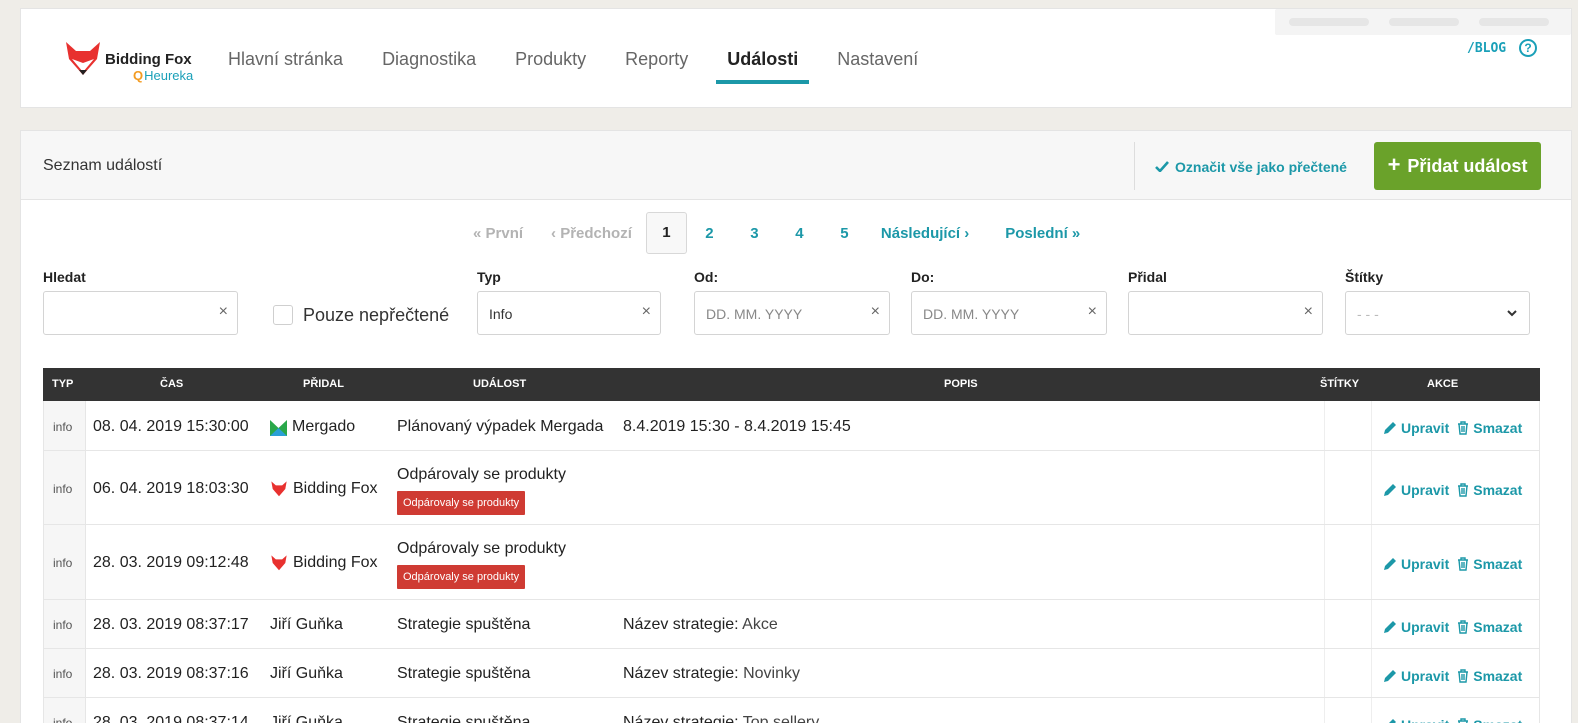  Describe the element at coordinates (925, 233) in the screenshot. I see `pagination-next: Následující ›` at that location.